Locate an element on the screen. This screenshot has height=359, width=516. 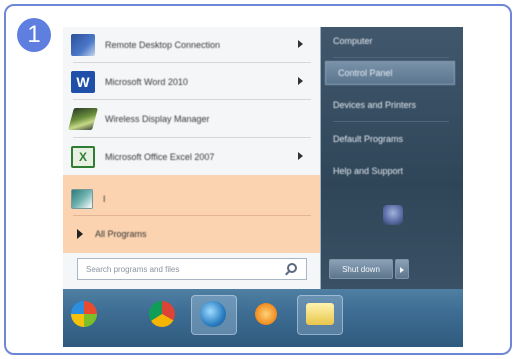
remote-desktop-icon is located at coordinates (83, 45).